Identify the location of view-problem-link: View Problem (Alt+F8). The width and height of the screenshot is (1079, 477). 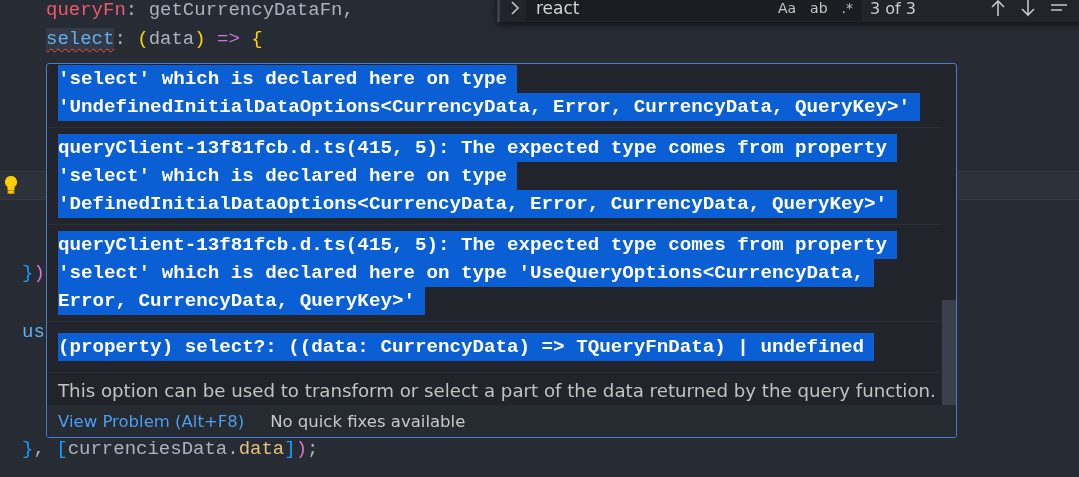
(151, 421).